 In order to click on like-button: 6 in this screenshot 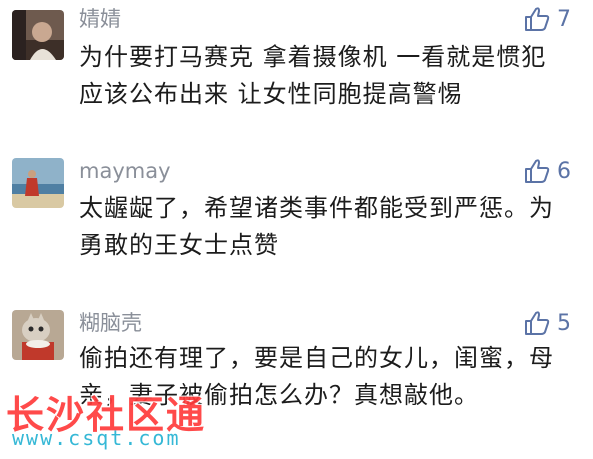, I will do `click(547, 171)`.